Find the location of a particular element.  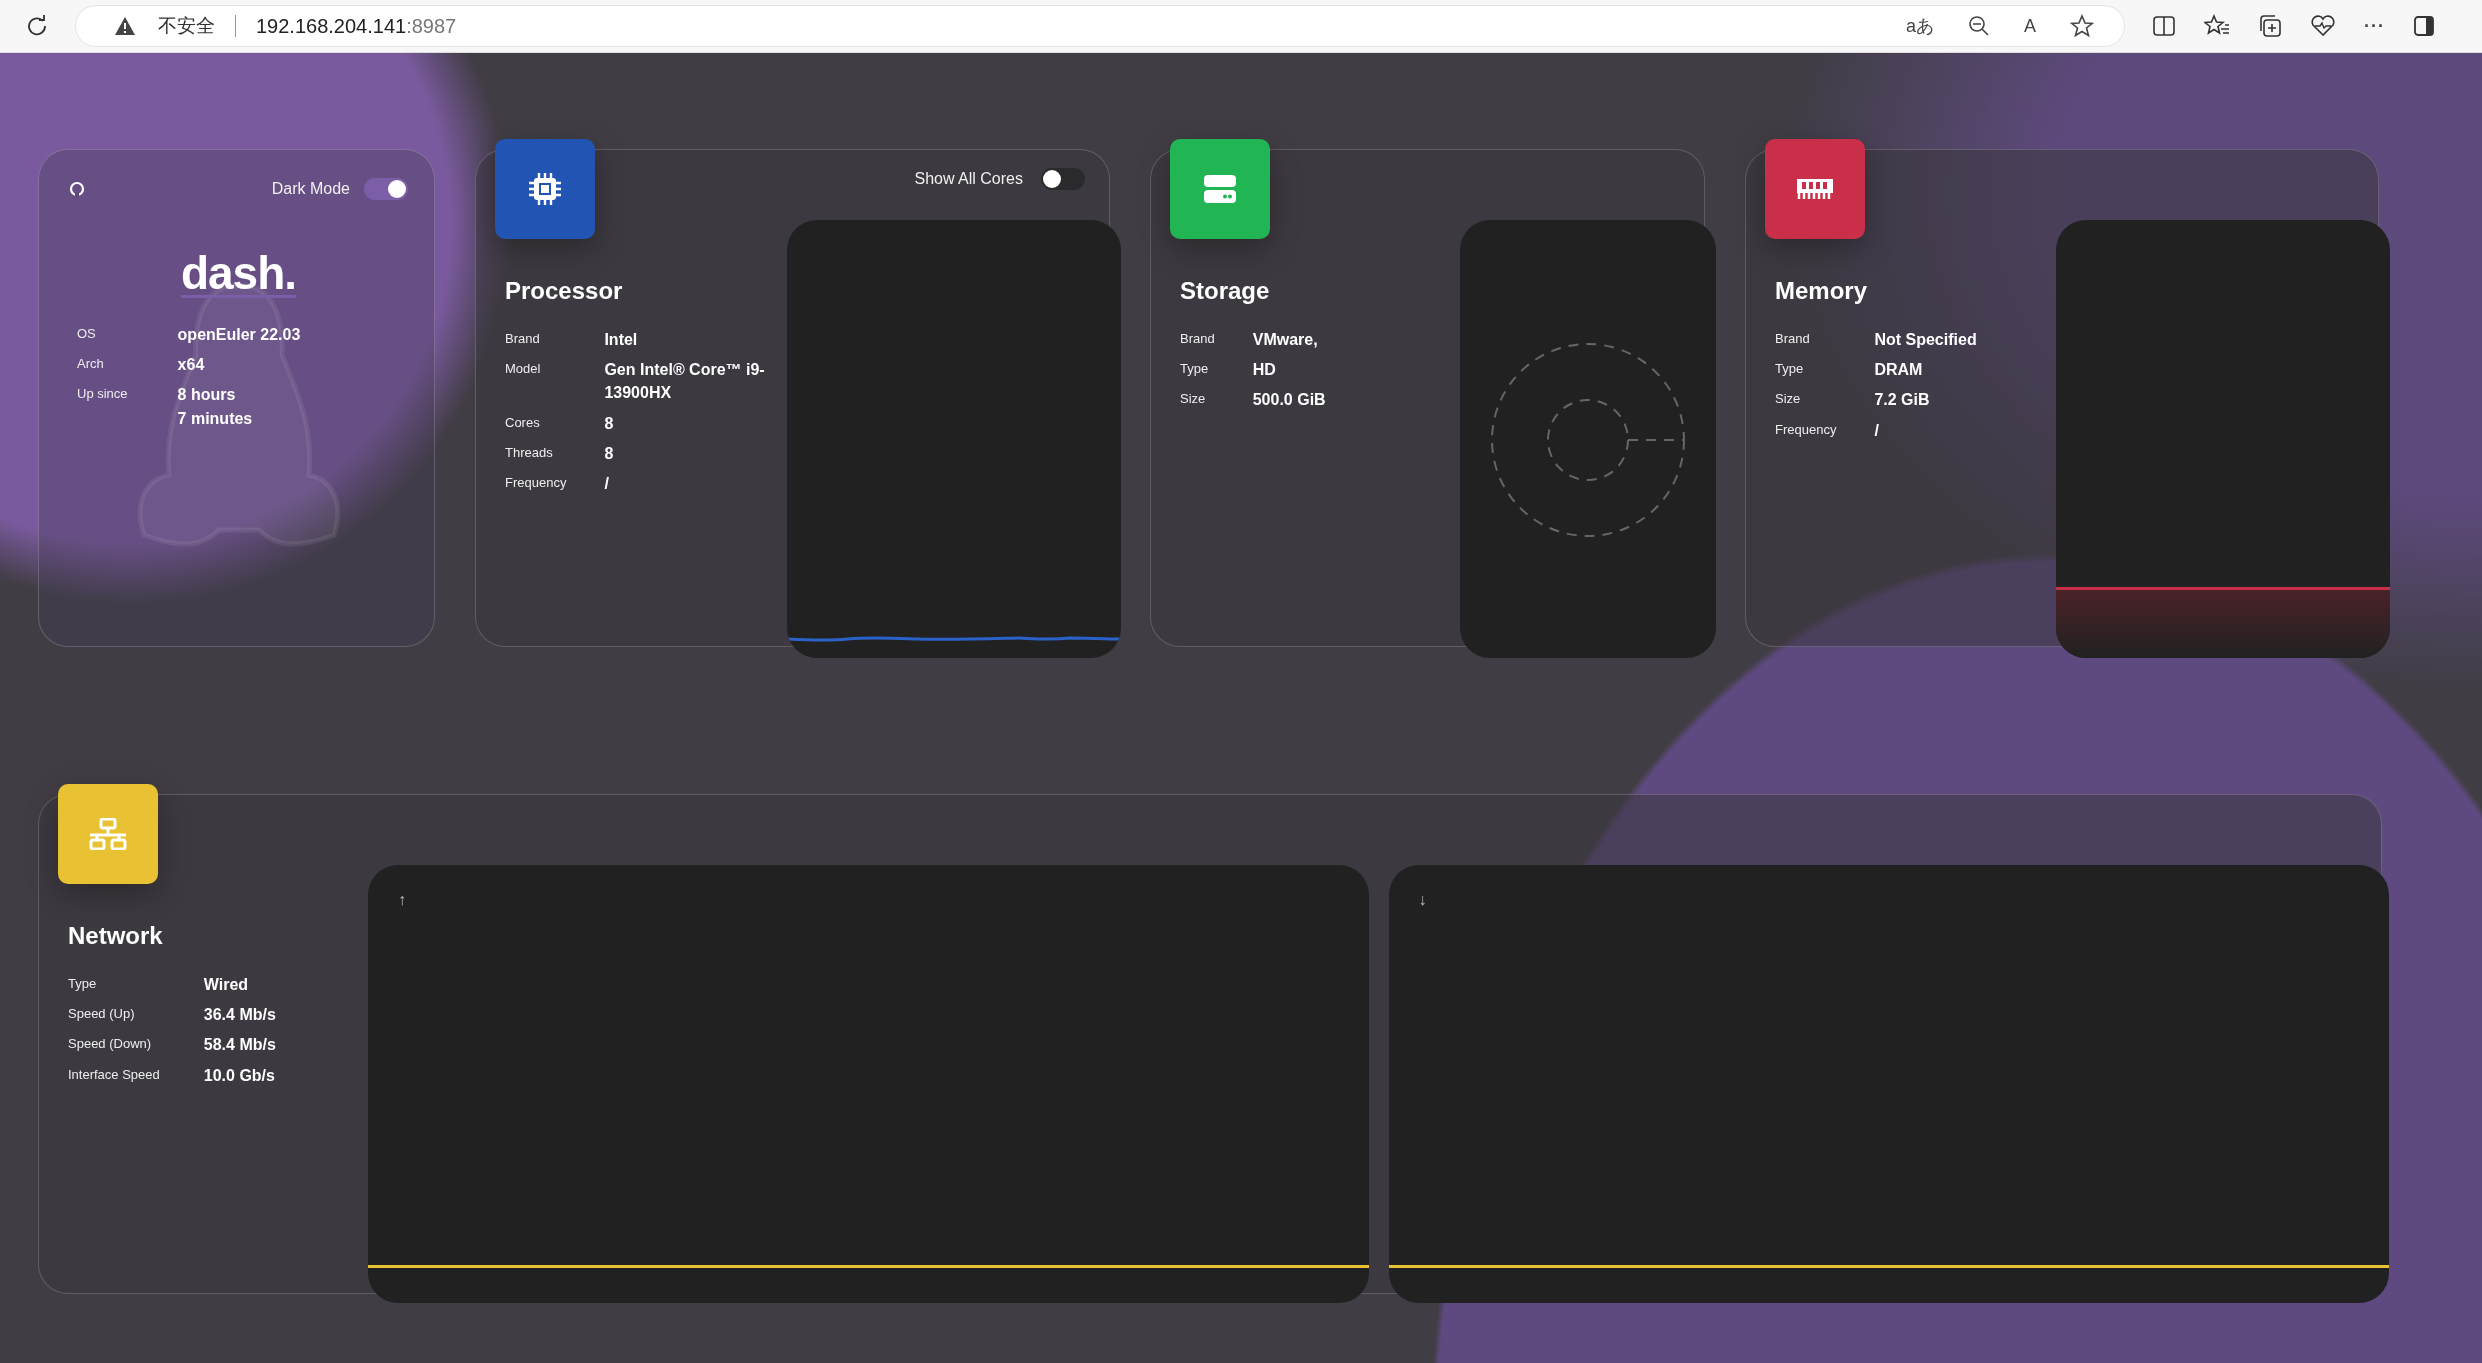

info-value: Gen Intel® Core™ i9- 13900HX is located at coordinates (684, 382).